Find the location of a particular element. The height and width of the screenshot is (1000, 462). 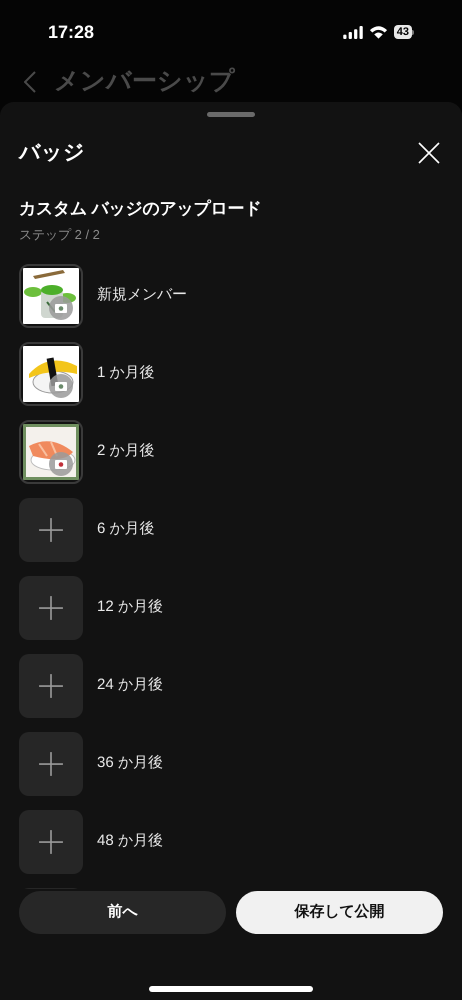

back-icon is located at coordinates (30, 82).